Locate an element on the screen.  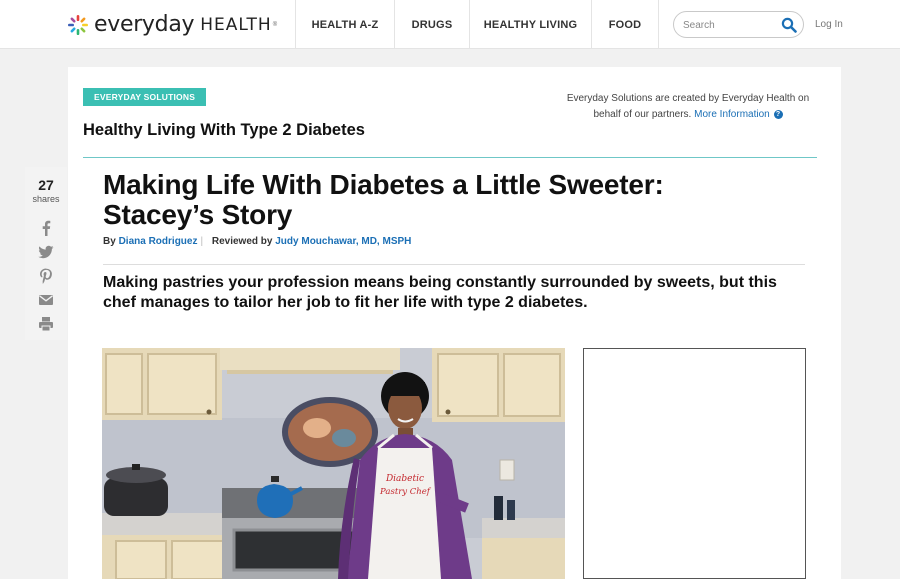
section-divider is located at coordinates (450, 157).